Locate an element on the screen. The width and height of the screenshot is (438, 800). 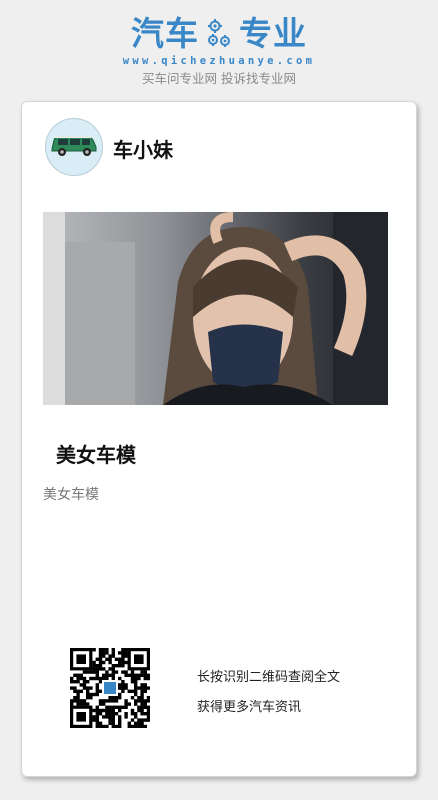
article-title: 美女车模 is located at coordinates (96, 455).